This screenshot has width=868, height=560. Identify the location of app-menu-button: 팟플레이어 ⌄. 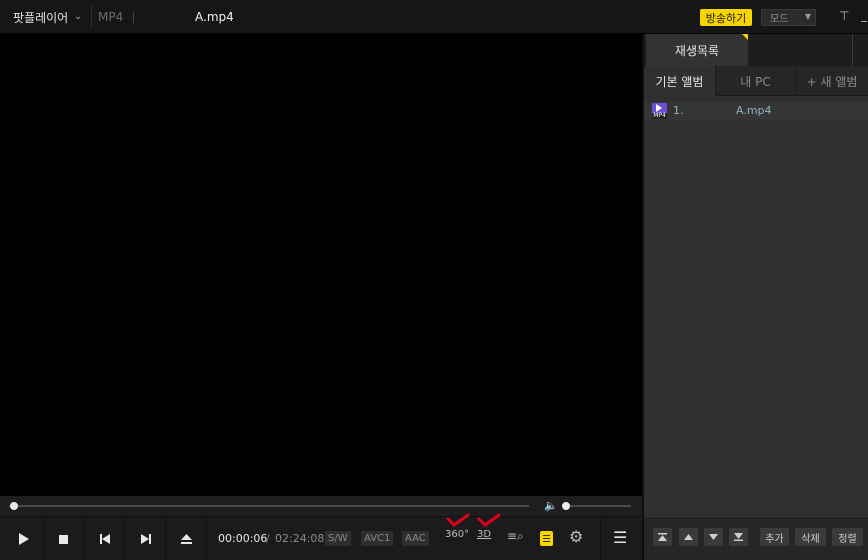
(48, 17).